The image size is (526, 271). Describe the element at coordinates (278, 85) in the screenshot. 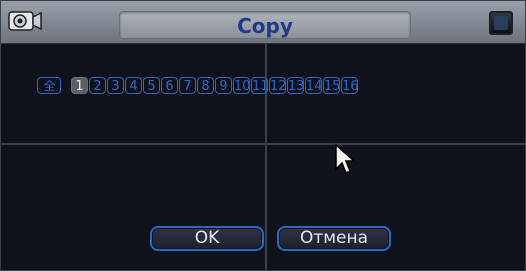

I see `channel-button: 12` at that location.